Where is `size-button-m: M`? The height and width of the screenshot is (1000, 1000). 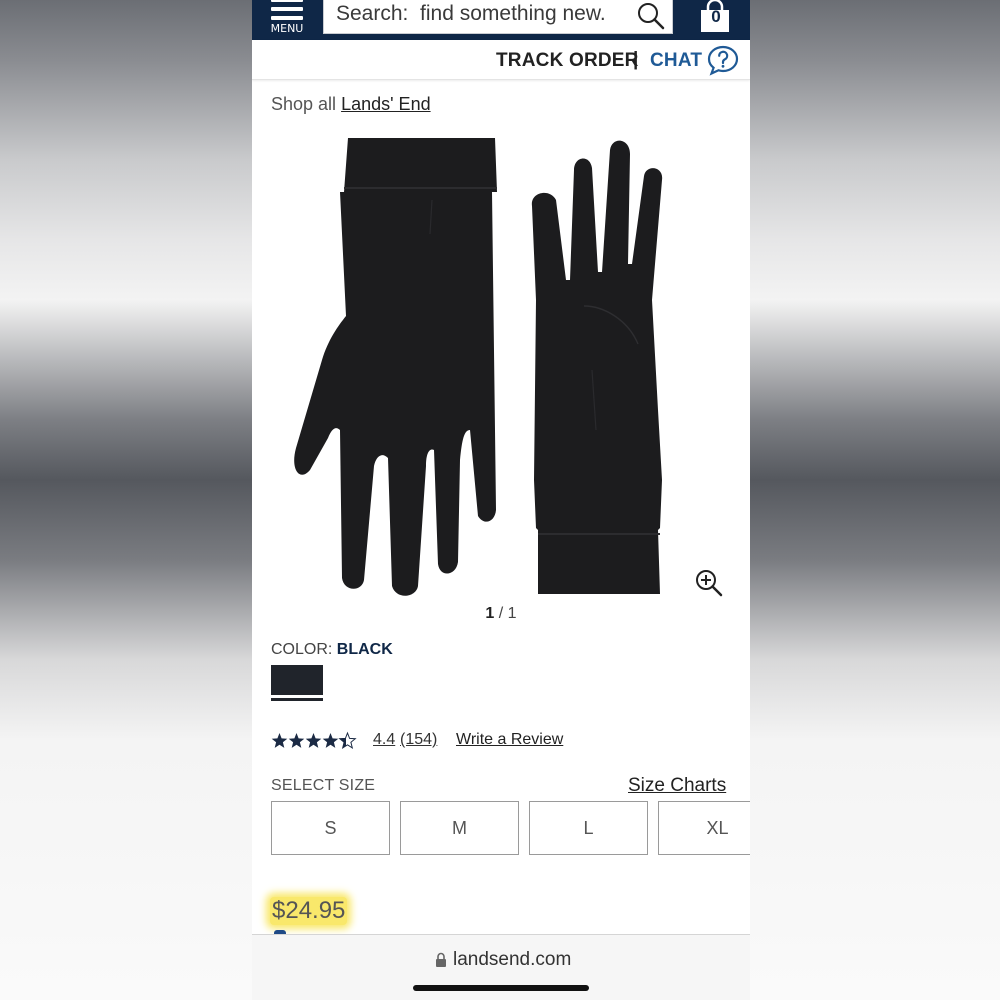 size-button-m: M is located at coordinates (459, 828).